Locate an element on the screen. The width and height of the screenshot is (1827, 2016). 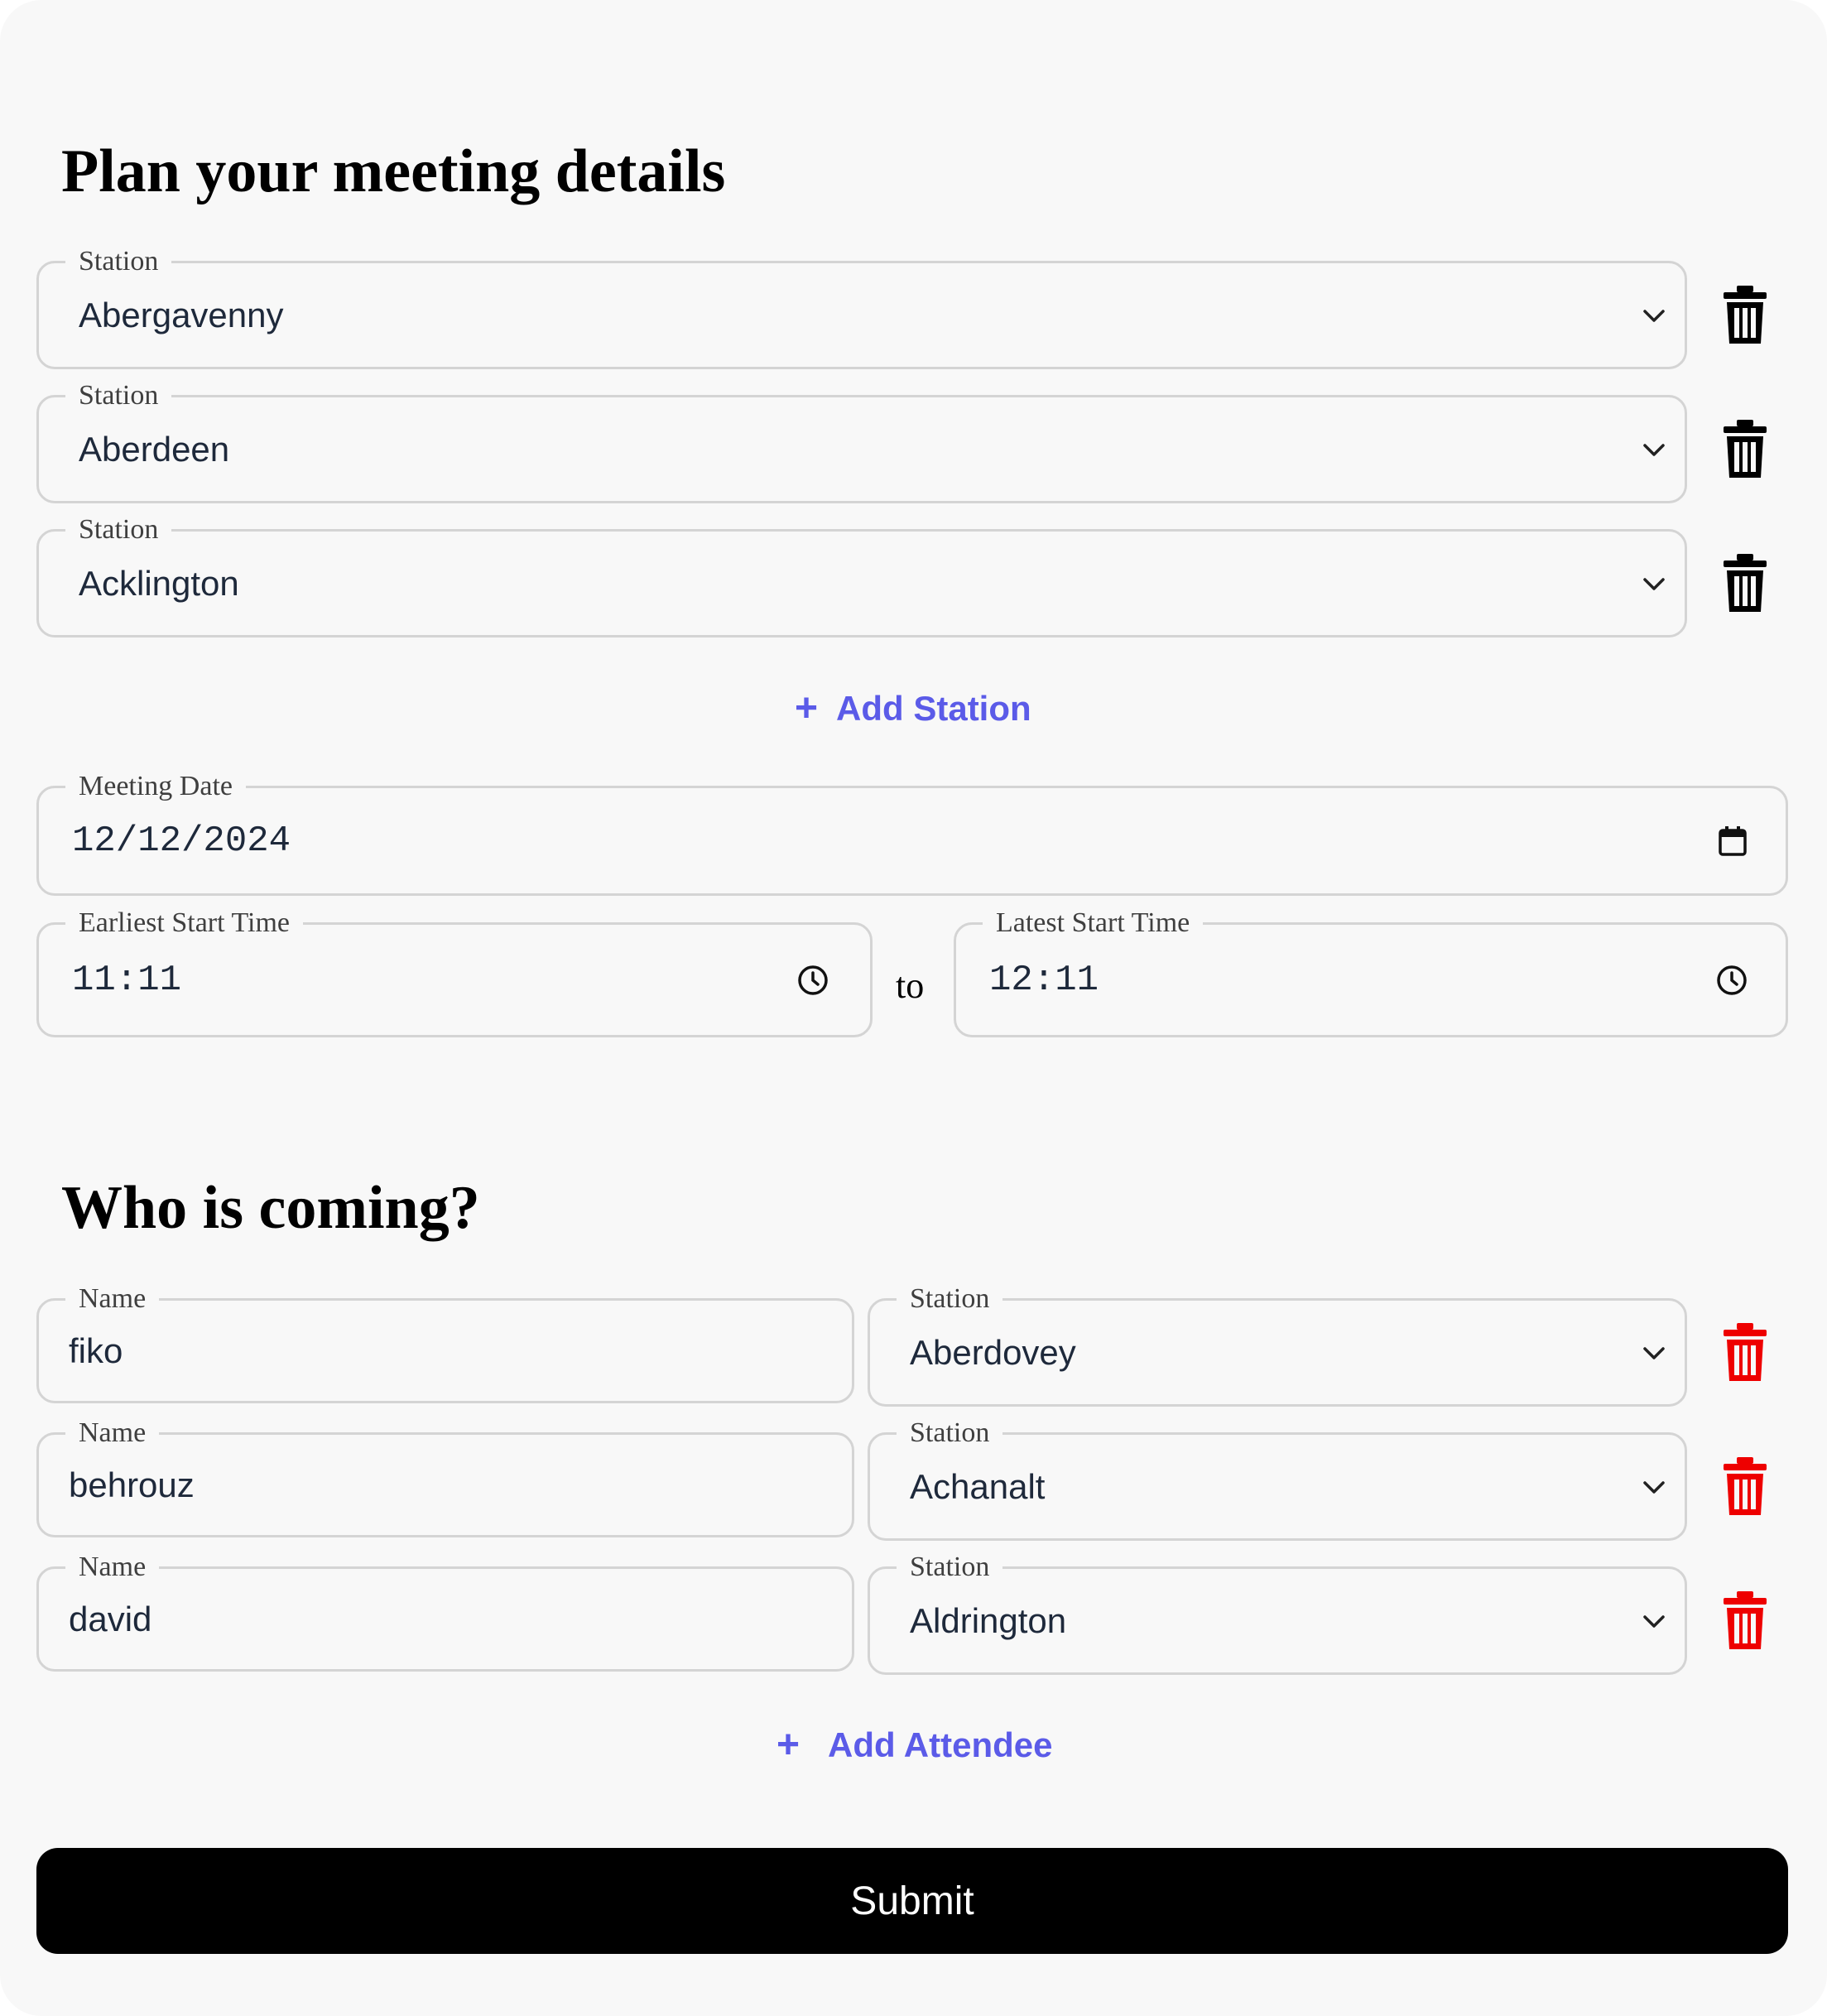
station-value: Aberdovey is located at coordinates (993, 1352).